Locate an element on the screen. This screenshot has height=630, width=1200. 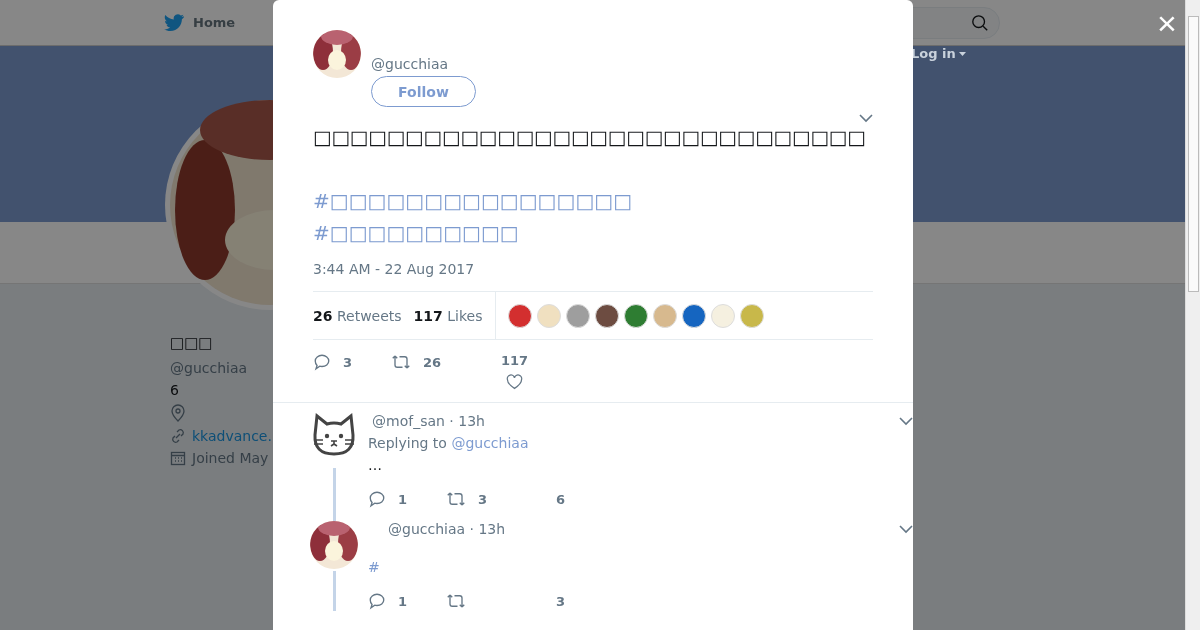
profile-bio: 6 is located at coordinates (174, 390).